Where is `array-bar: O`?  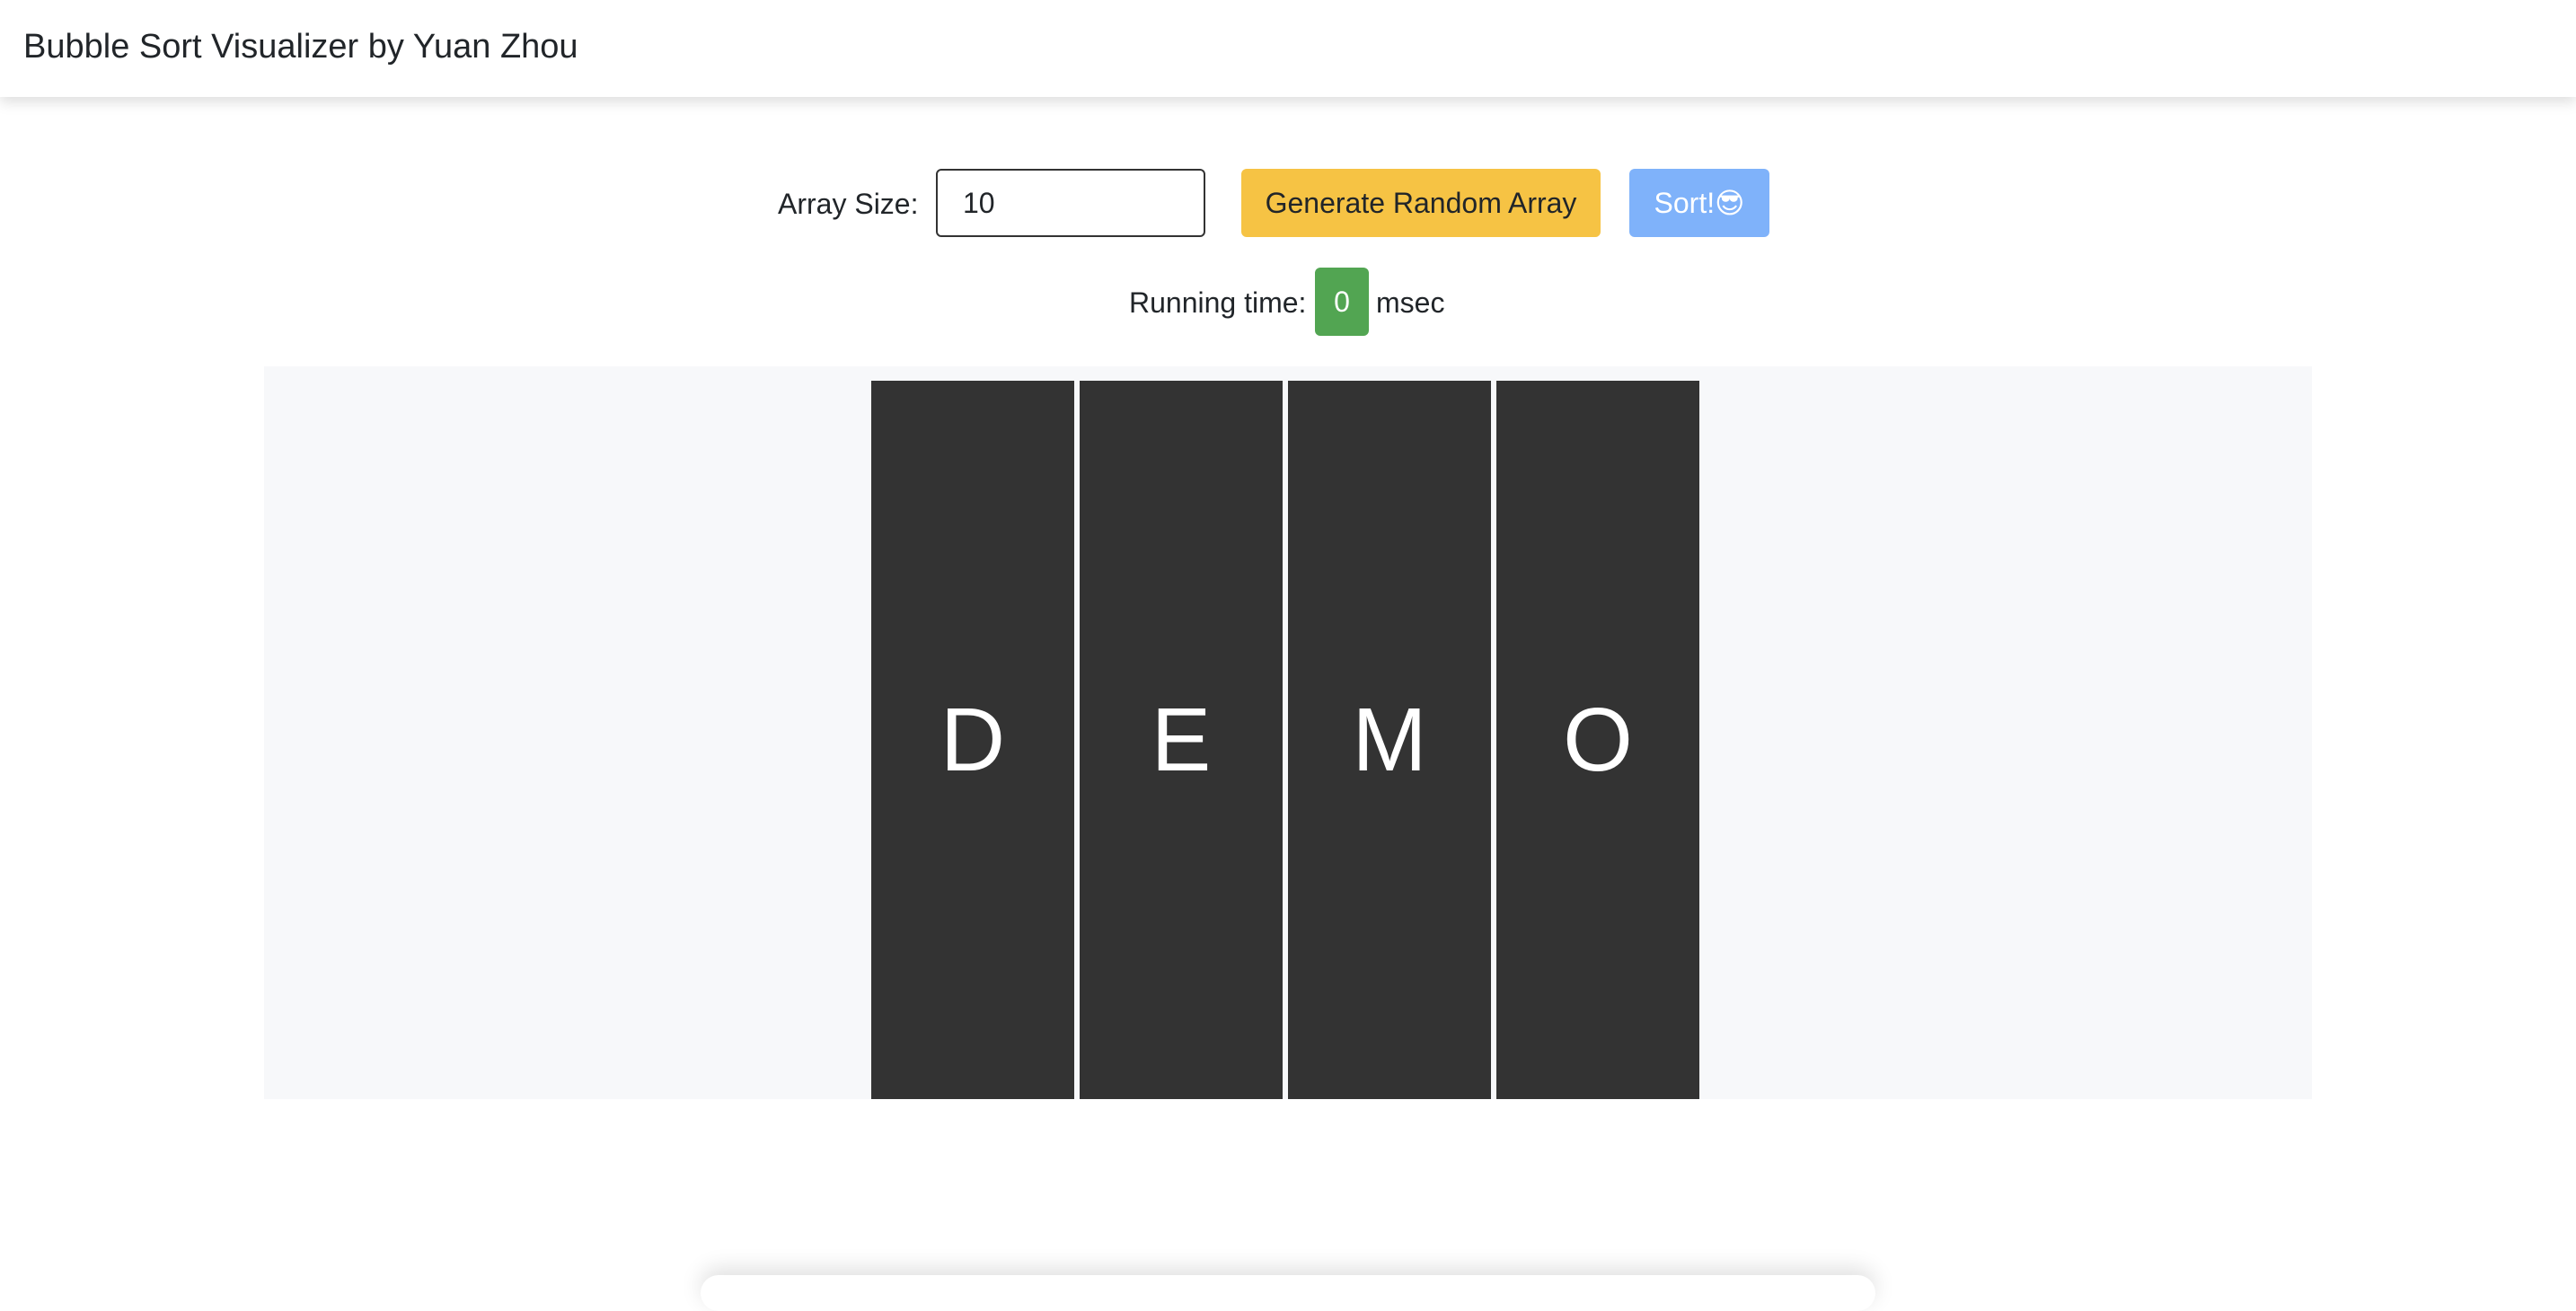 array-bar: O is located at coordinates (1597, 740).